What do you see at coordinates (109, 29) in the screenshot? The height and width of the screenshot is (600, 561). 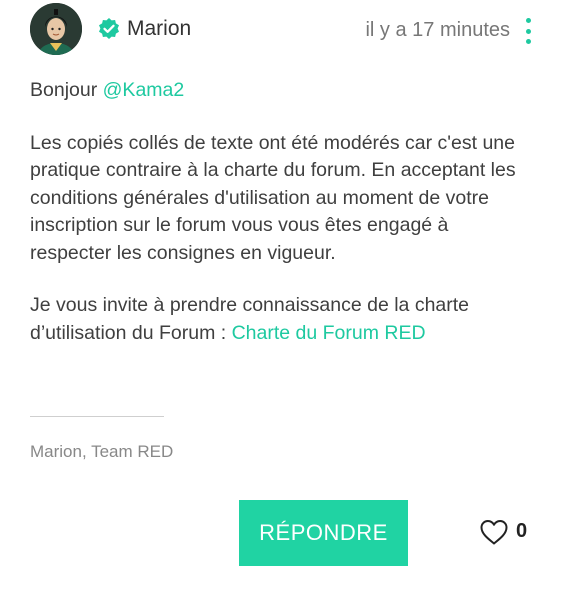 I see `verified-badge-icon` at bounding box center [109, 29].